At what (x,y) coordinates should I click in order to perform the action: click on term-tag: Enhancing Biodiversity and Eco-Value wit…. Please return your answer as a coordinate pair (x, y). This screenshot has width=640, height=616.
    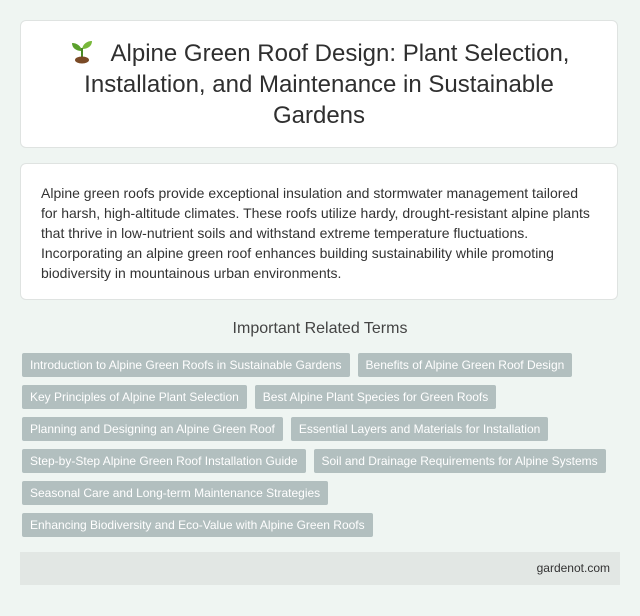
    Looking at the image, I should click on (197, 525).